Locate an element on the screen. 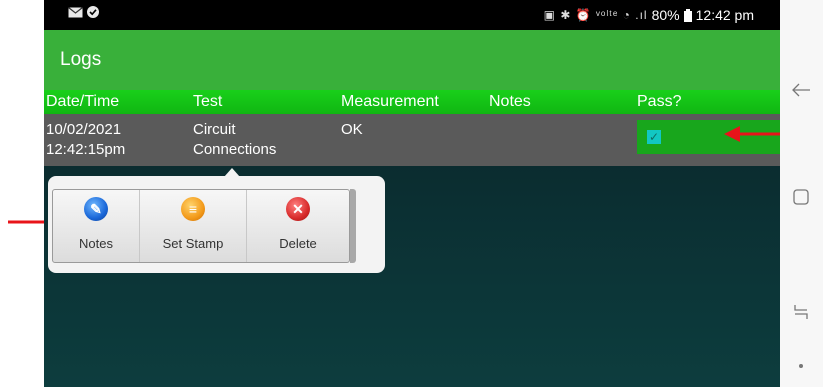 The width and height of the screenshot is (823, 387). home-icon is located at coordinates (801, 197).